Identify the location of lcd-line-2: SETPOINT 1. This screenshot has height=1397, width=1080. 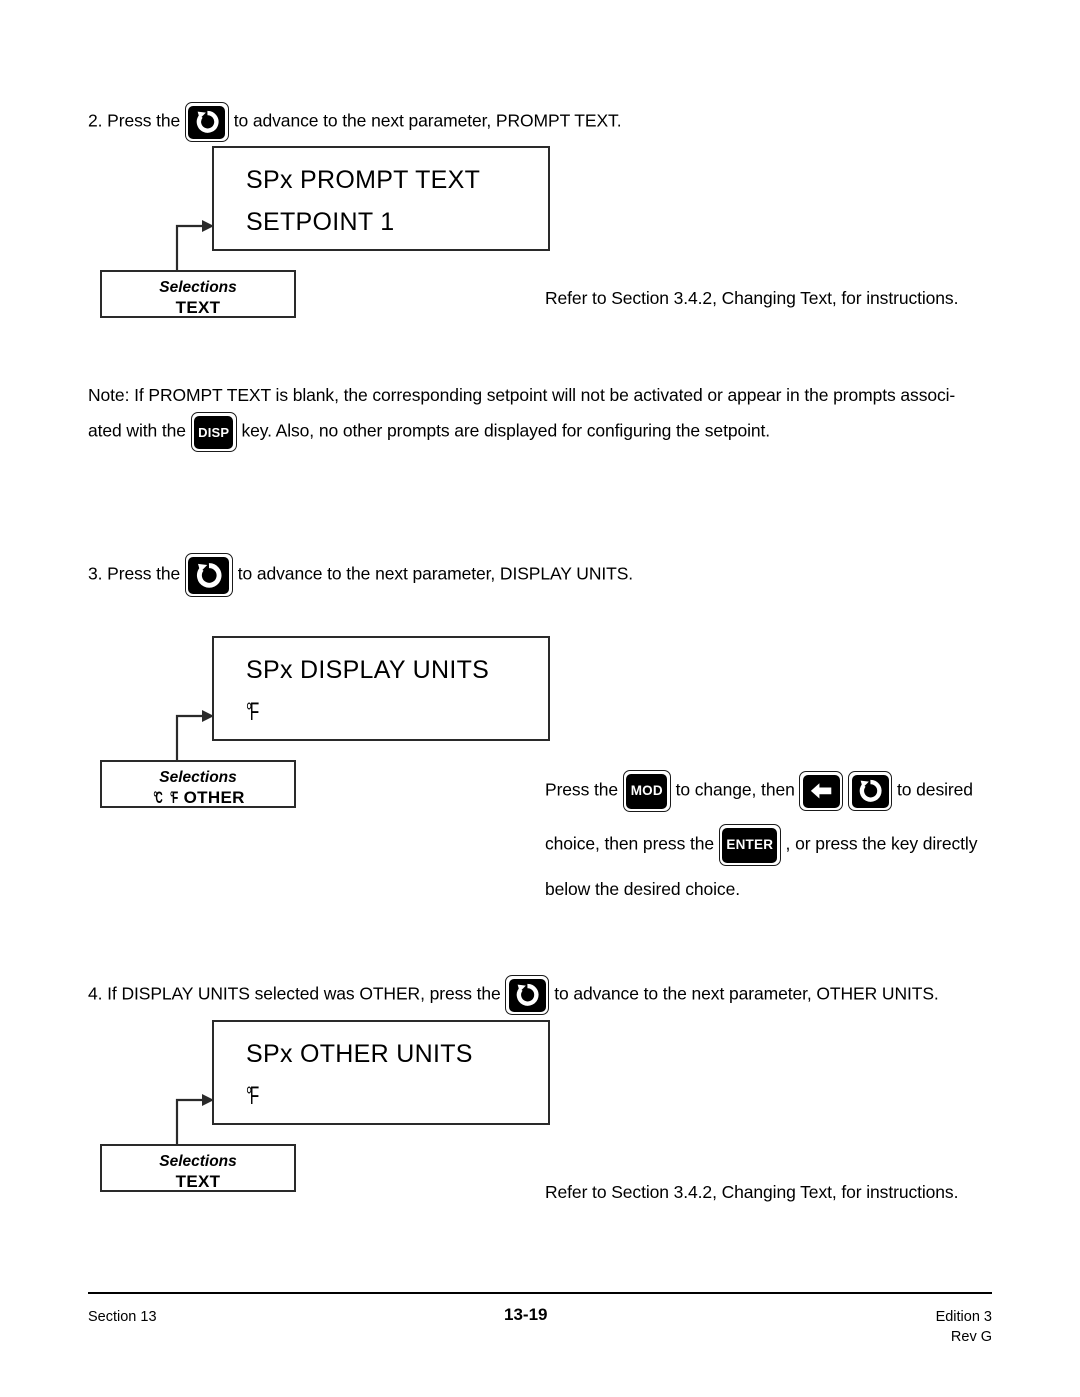
(320, 222).